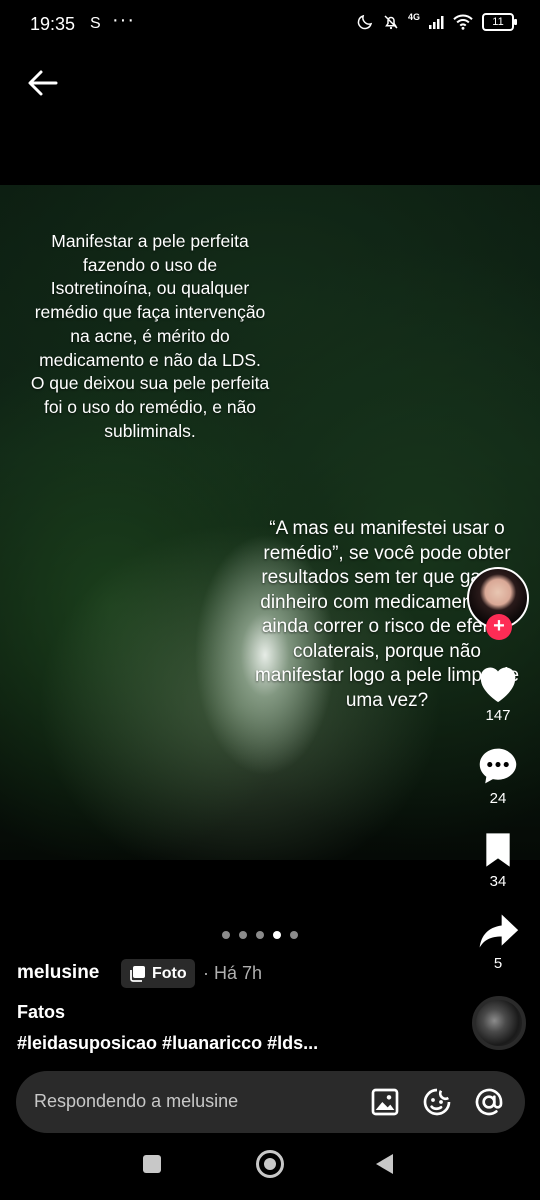  Describe the element at coordinates (499, 931) in the screenshot. I see `share-arrow-icon` at that location.